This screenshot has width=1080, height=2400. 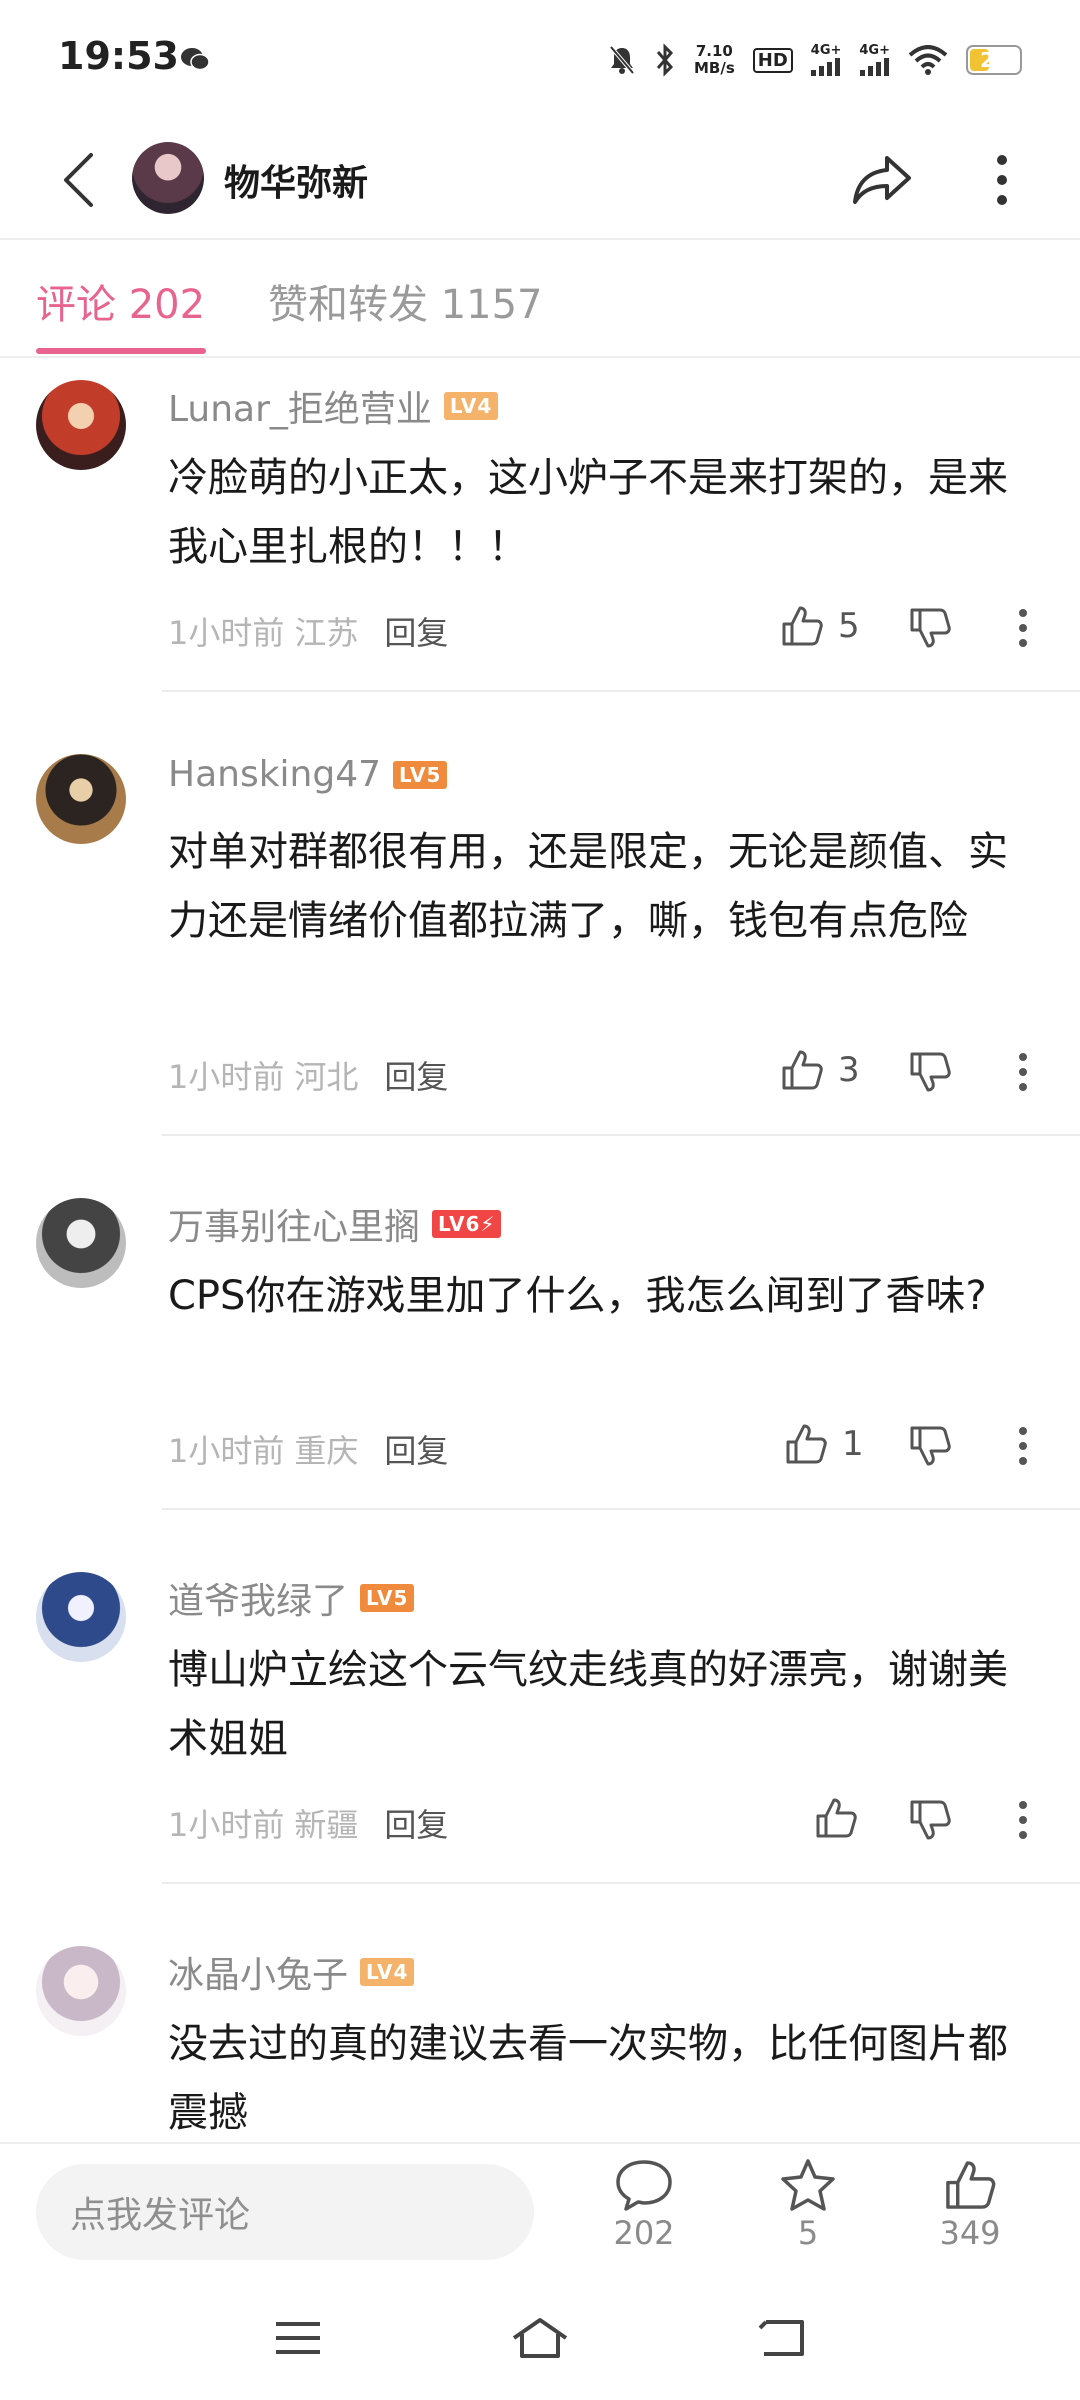 I want to click on tab-active-indicator, so click(x=121, y=351).